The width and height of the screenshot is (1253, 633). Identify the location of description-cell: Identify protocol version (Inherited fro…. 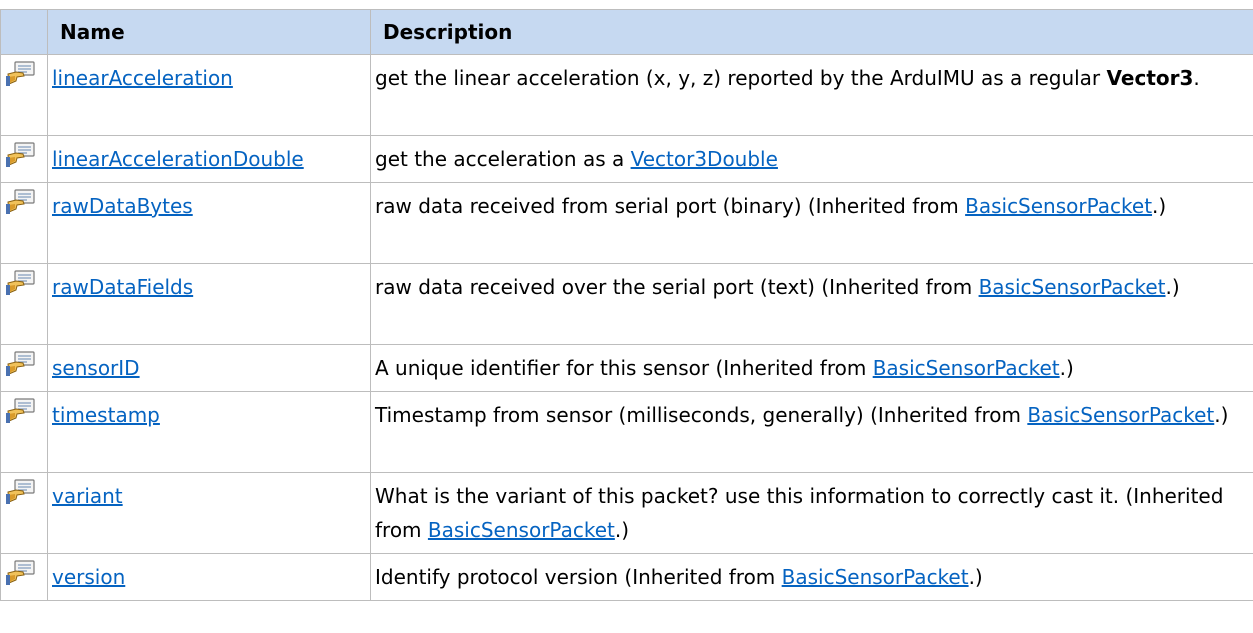
(812, 577).